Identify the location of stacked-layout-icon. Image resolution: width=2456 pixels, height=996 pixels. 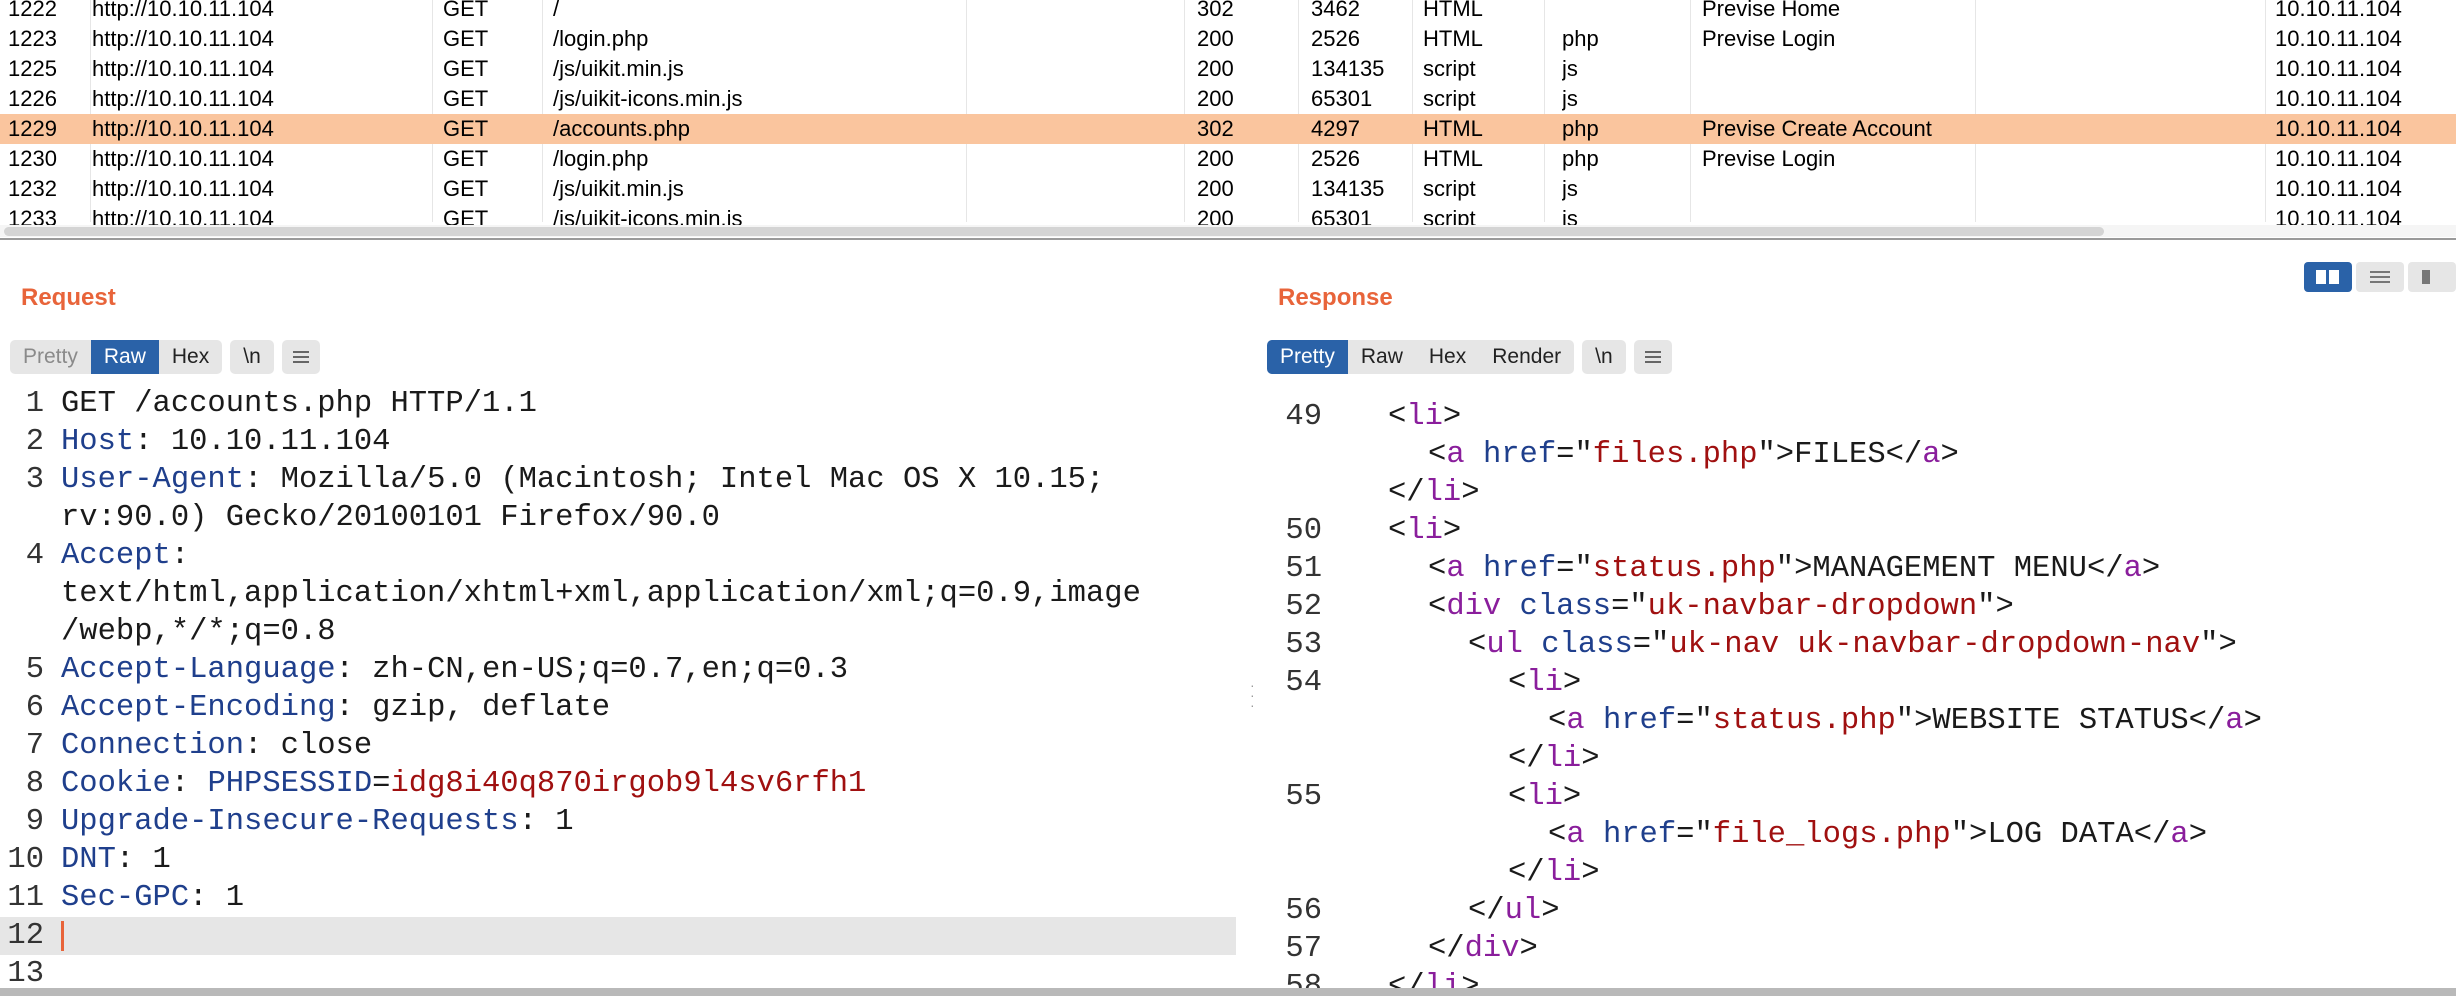
(2380, 277).